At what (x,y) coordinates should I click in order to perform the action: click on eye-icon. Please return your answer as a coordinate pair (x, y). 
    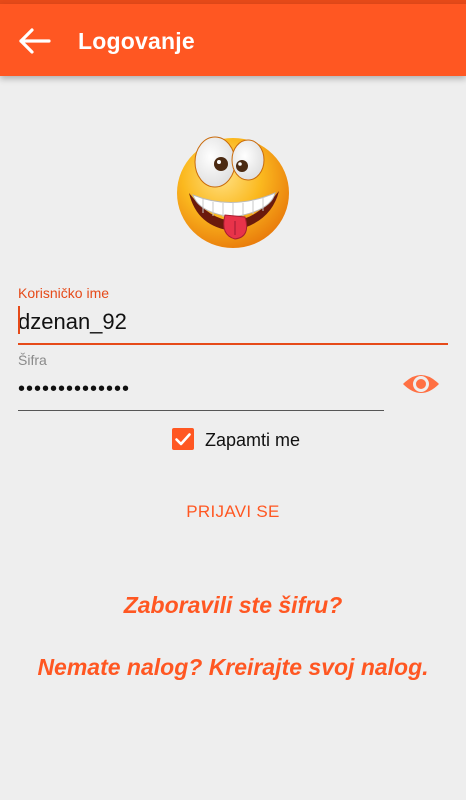
    Looking at the image, I should click on (421, 384).